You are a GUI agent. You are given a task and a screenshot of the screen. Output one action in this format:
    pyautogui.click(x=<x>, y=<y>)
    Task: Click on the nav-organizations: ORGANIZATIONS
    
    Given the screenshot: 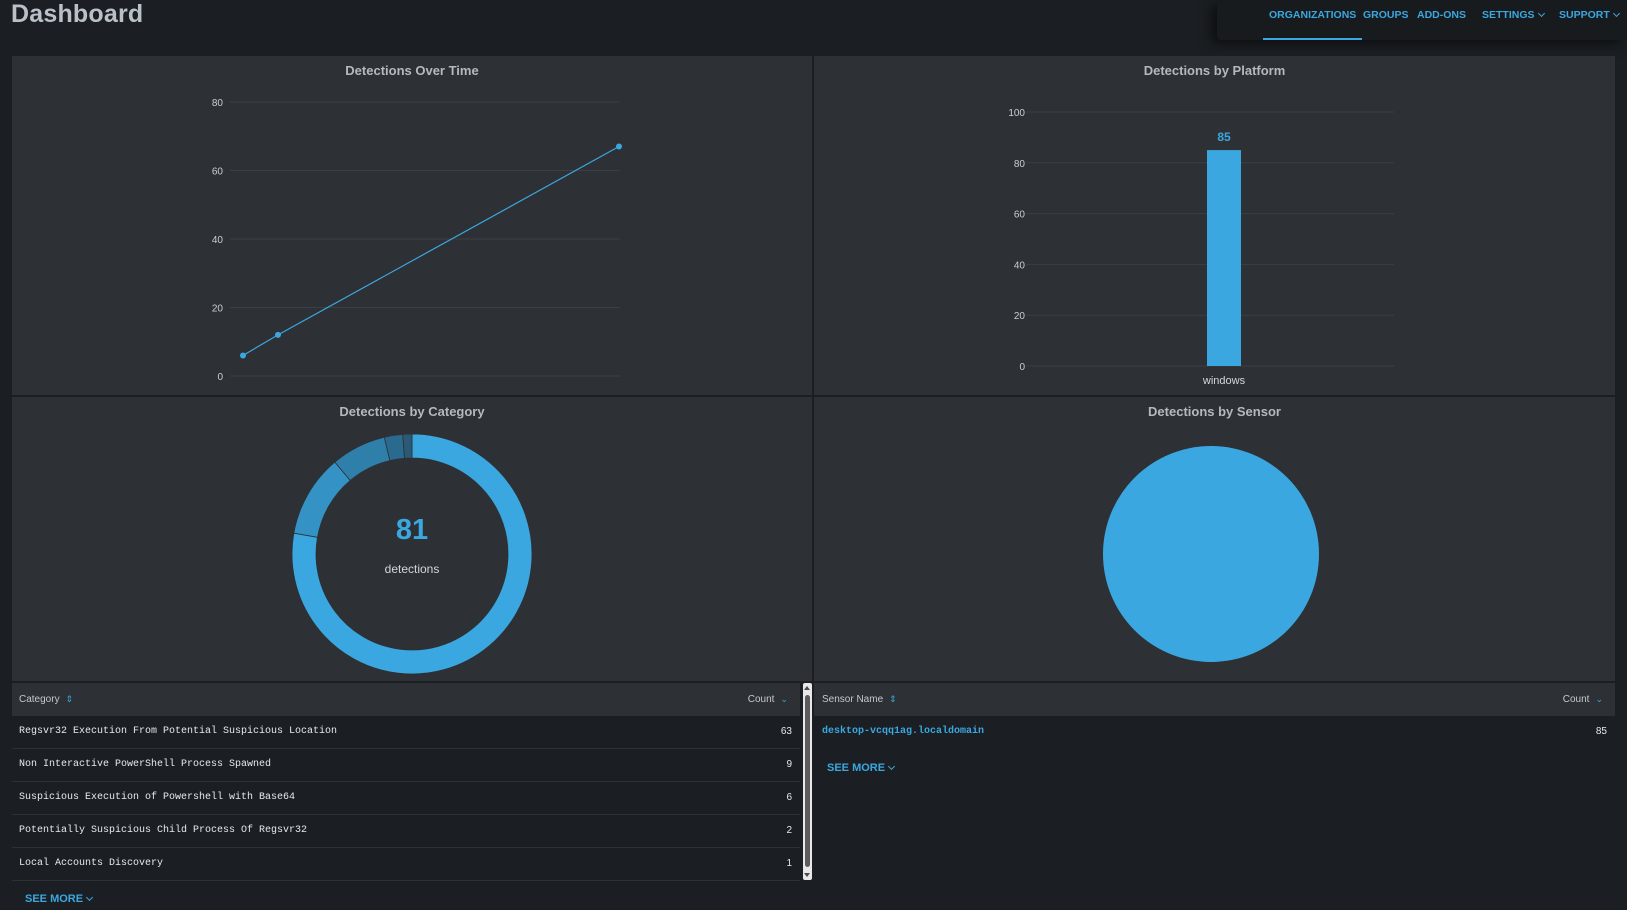 What is the action you would take?
    pyautogui.click(x=1312, y=24)
    